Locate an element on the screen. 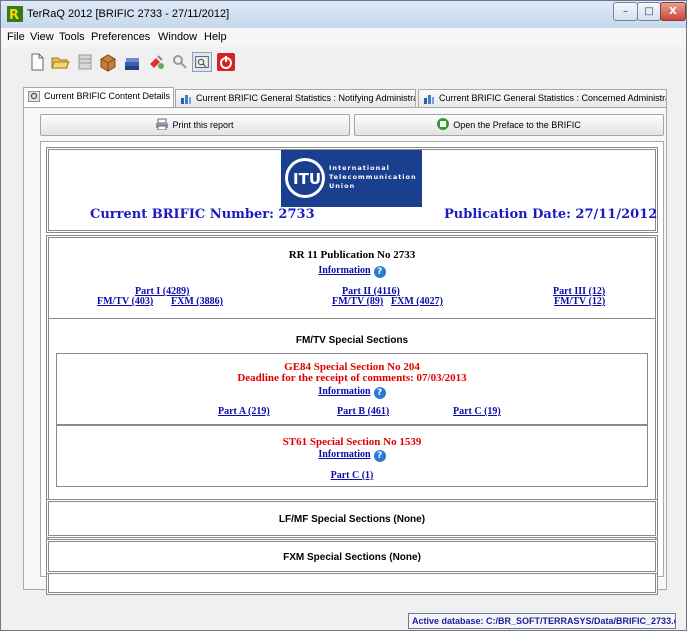  st61-information-link: Information is located at coordinates (344, 454).